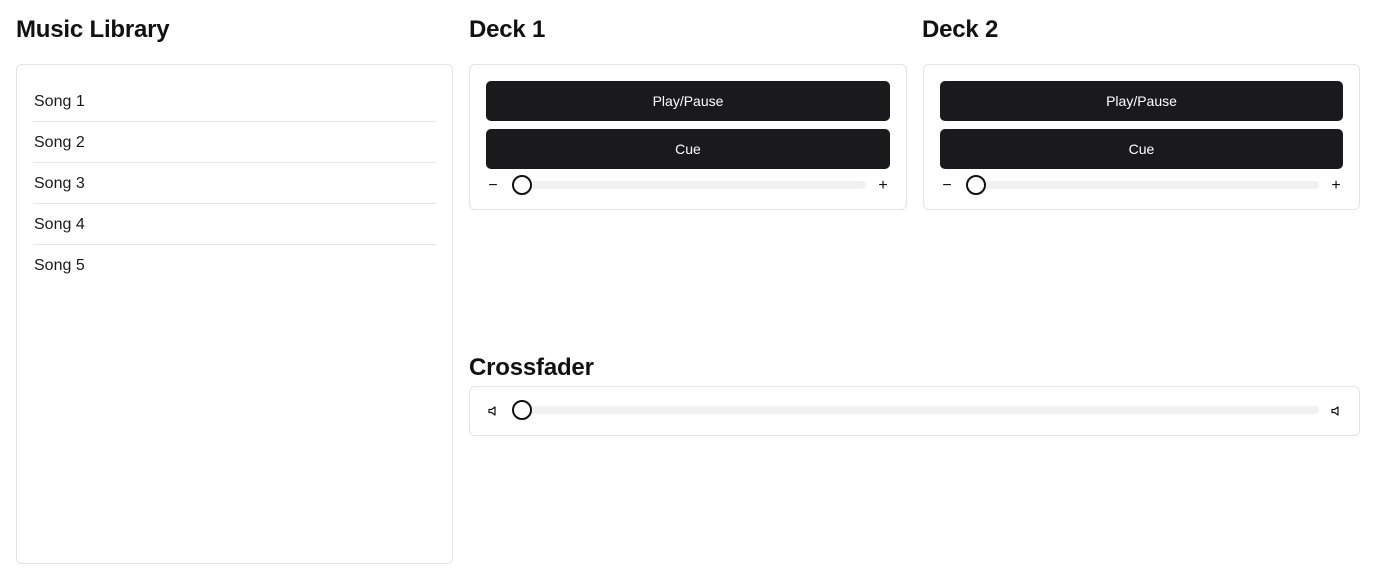 The height and width of the screenshot is (580, 1376). I want to click on crossfader-track, so click(915, 410).